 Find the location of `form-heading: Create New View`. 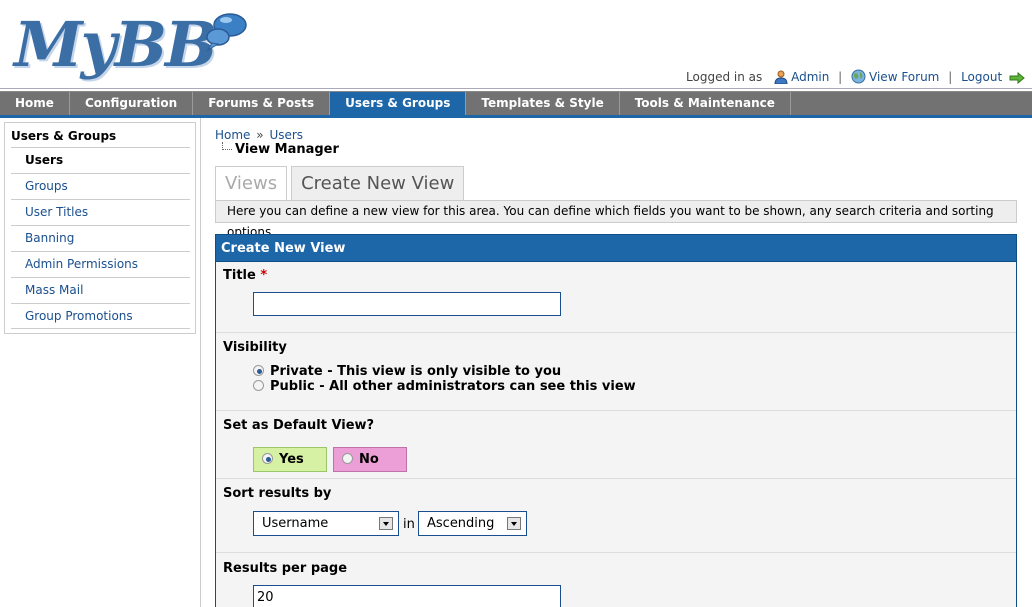

form-heading: Create New View is located at coordinates (616, 248).